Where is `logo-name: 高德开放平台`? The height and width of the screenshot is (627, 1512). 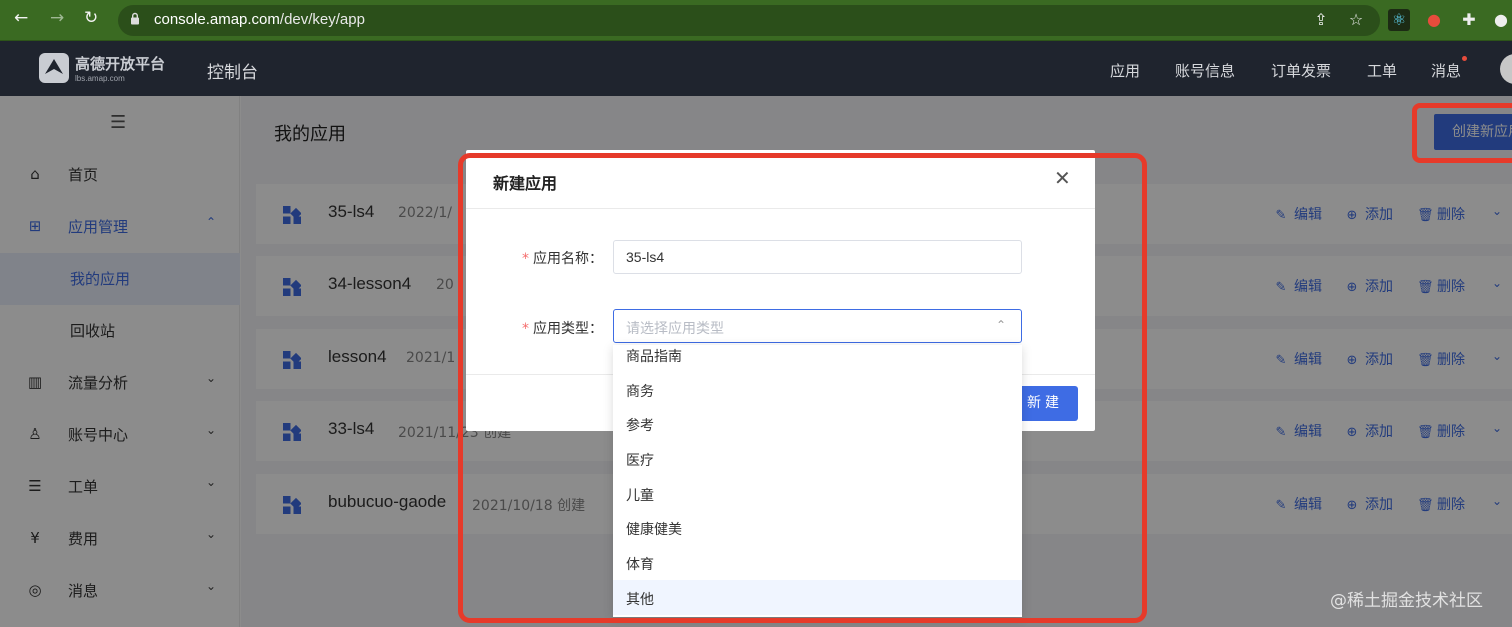
logo-name: 高德开放平台 is located at coordinates (120, 64).